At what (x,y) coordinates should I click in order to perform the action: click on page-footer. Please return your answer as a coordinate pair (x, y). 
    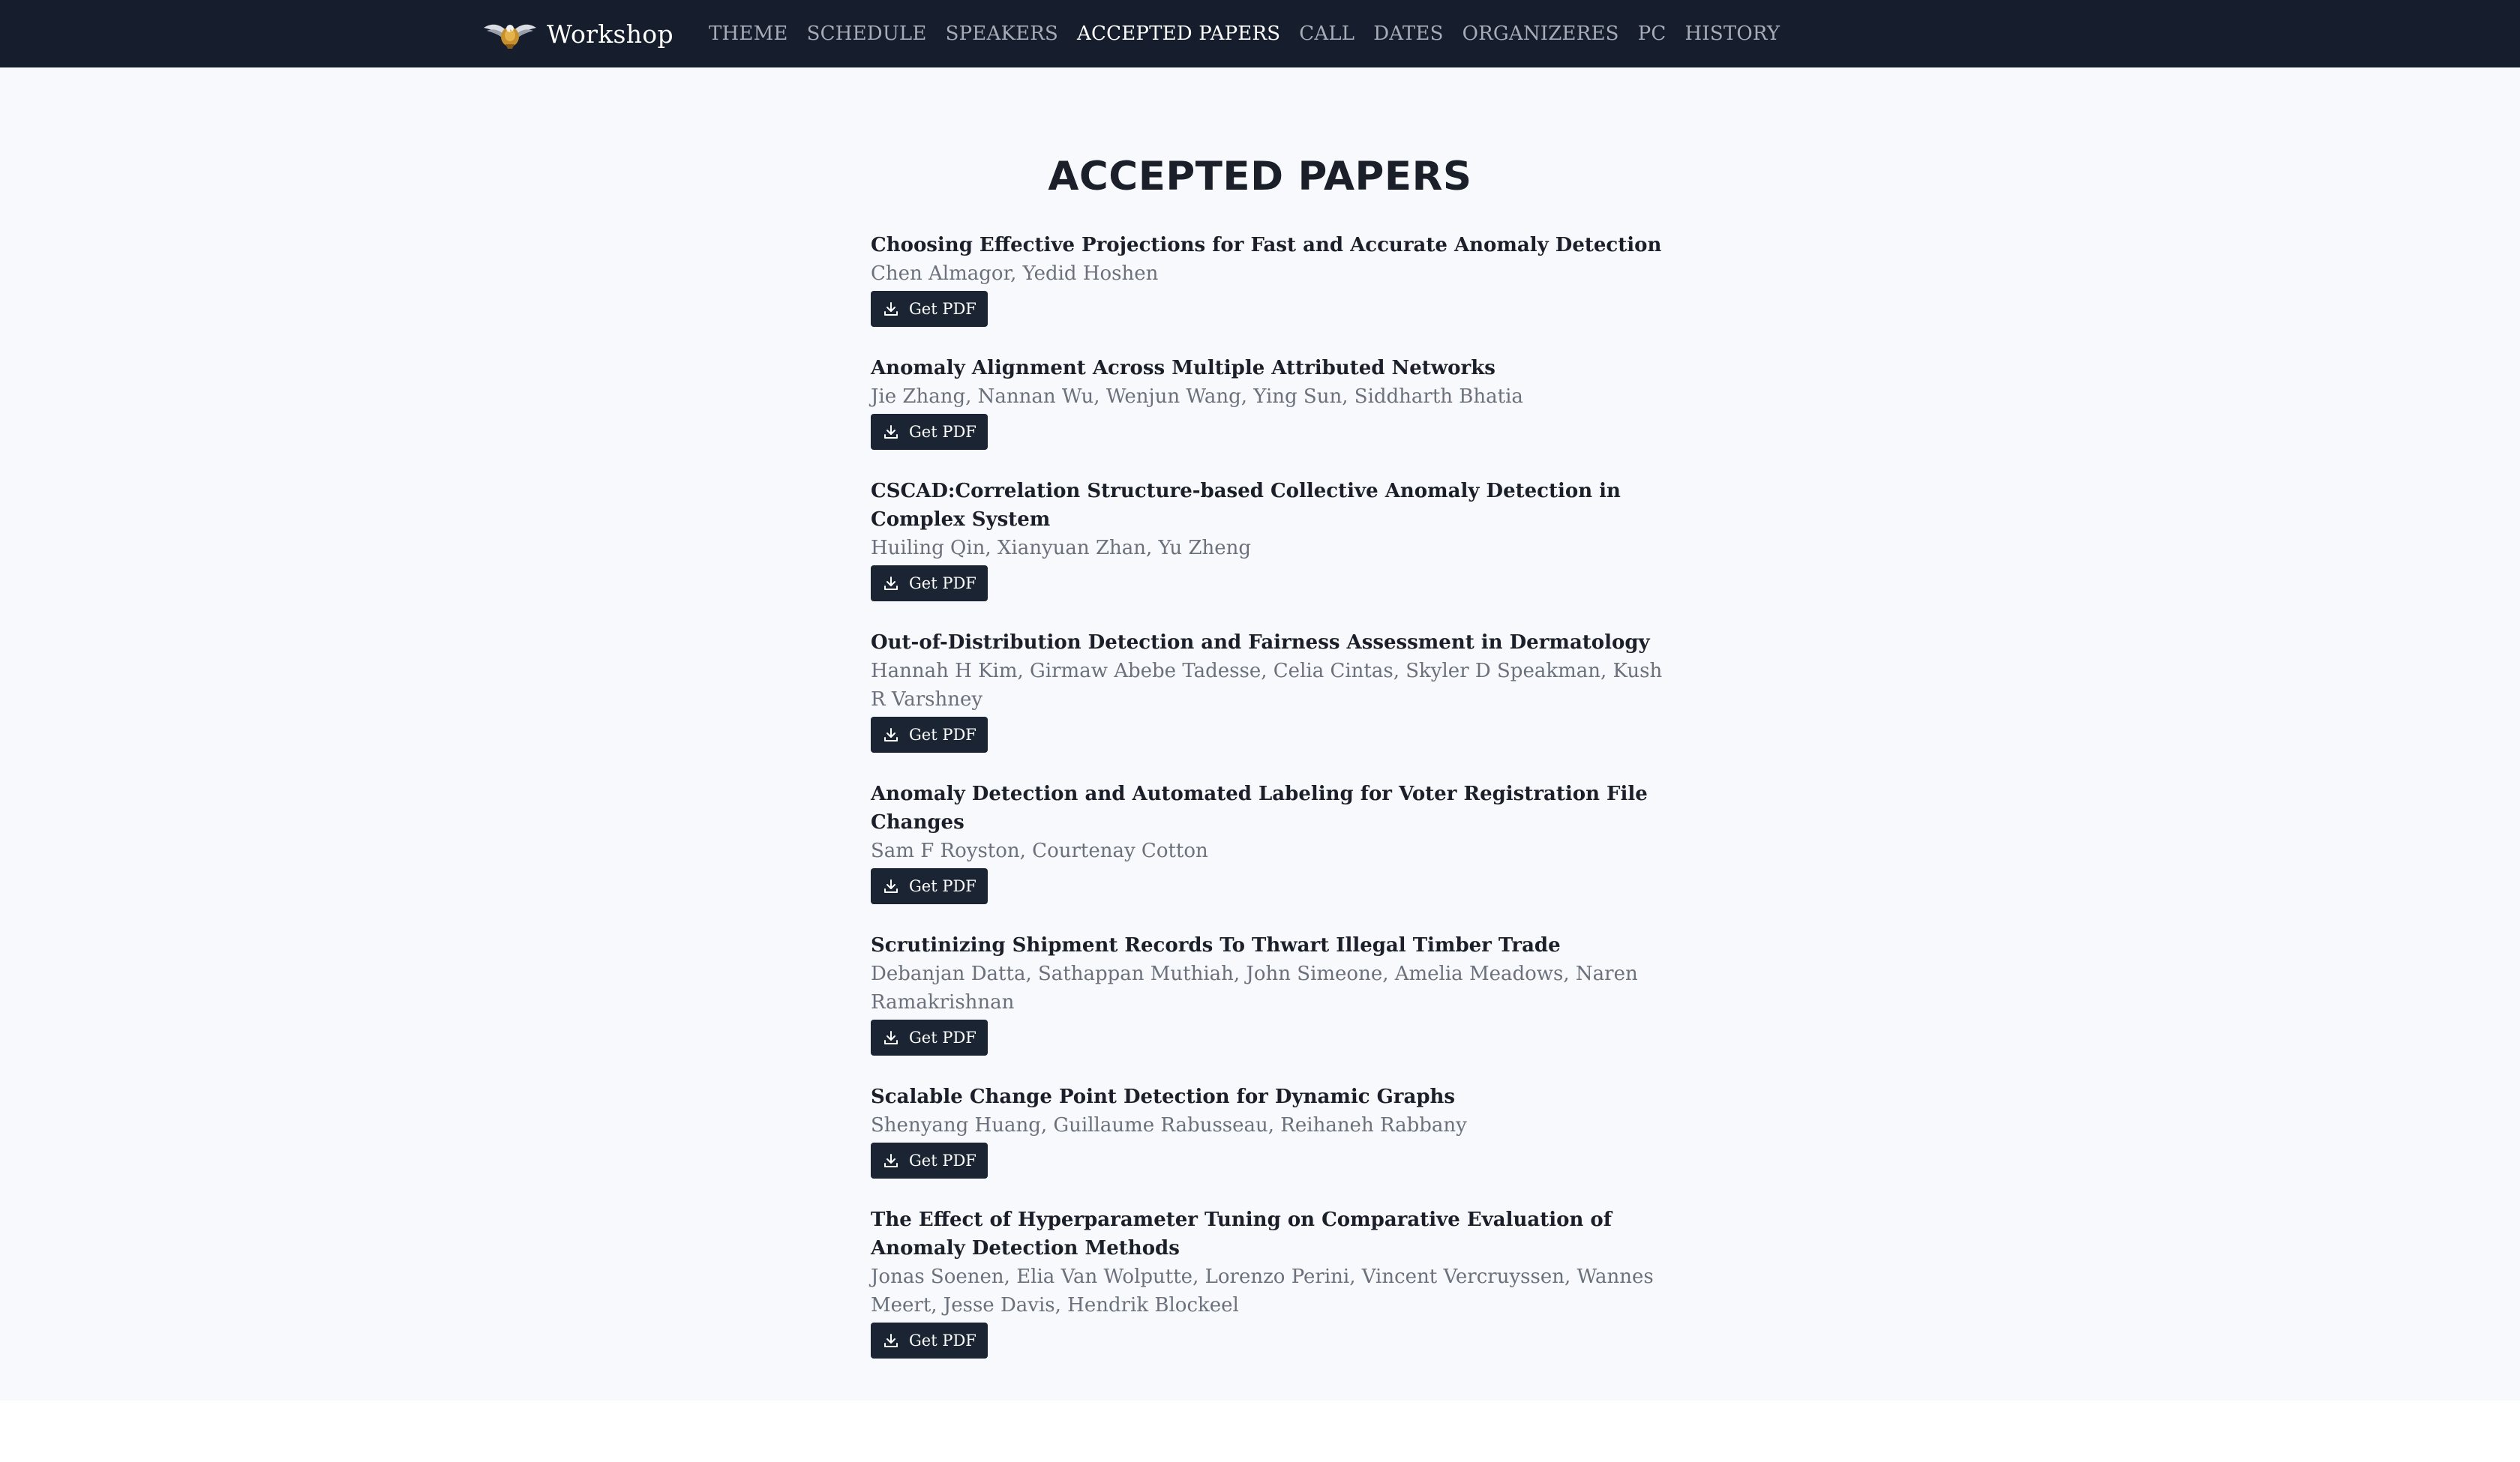
    Looking at the image, I should click on (1260, 1431).